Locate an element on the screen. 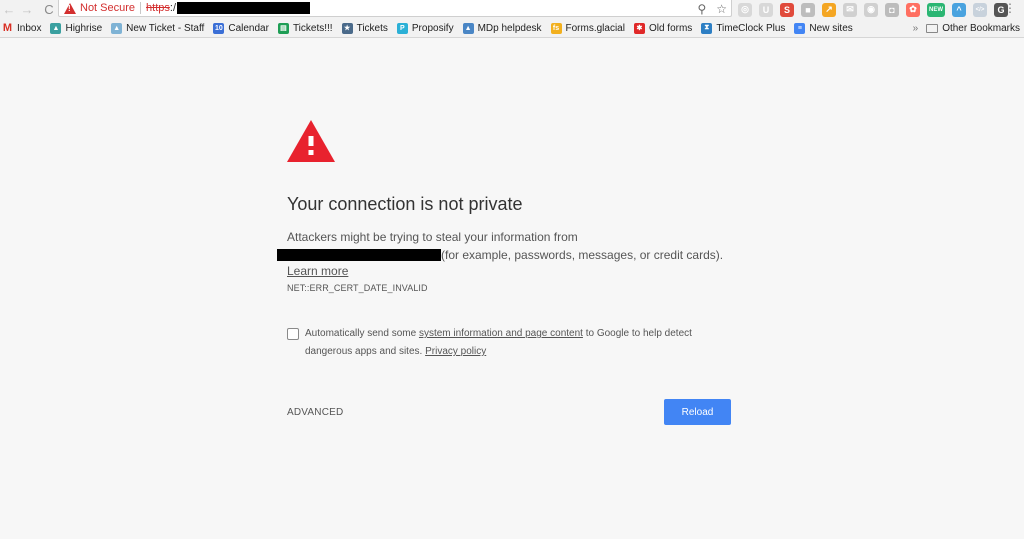 The width and height of the screenshot is (1024, 539). bookmark-highrise: ▲ Highrise is located at coordinates (76, 28).